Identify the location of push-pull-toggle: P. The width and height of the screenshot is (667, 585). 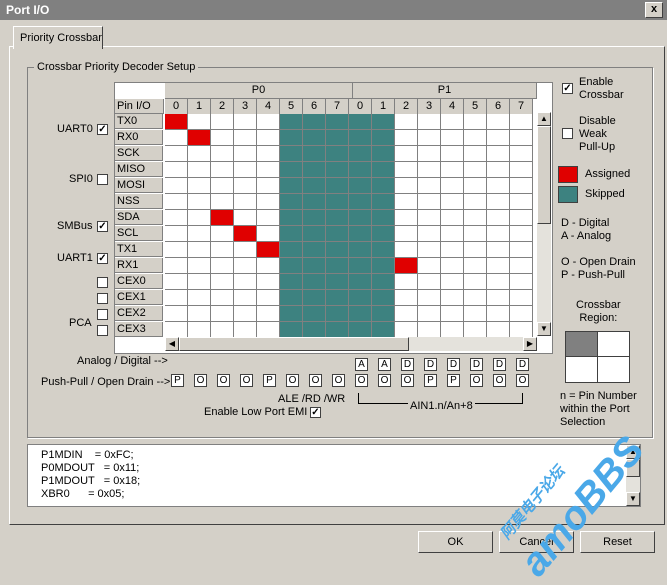
(177, 380).